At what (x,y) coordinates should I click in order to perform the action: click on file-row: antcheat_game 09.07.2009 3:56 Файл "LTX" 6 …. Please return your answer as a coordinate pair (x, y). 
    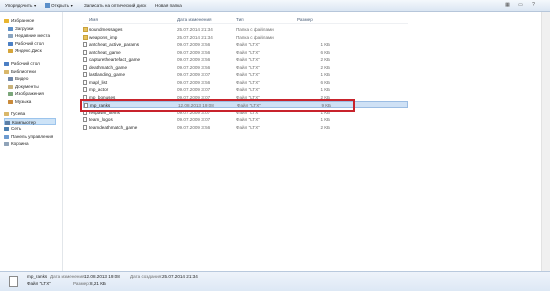
    Looking at the image, I should click on (245, 52).